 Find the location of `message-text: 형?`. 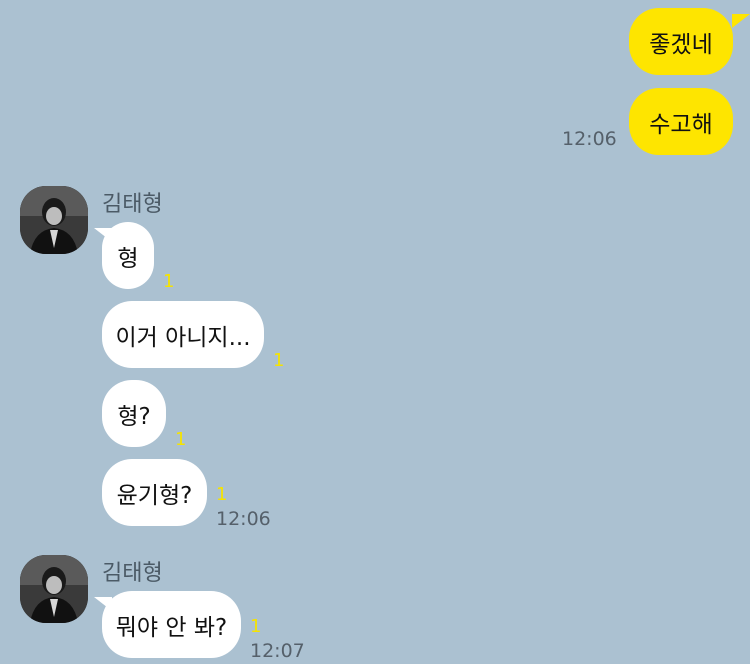

message-text: 형? is located at coordinates (134, 416).